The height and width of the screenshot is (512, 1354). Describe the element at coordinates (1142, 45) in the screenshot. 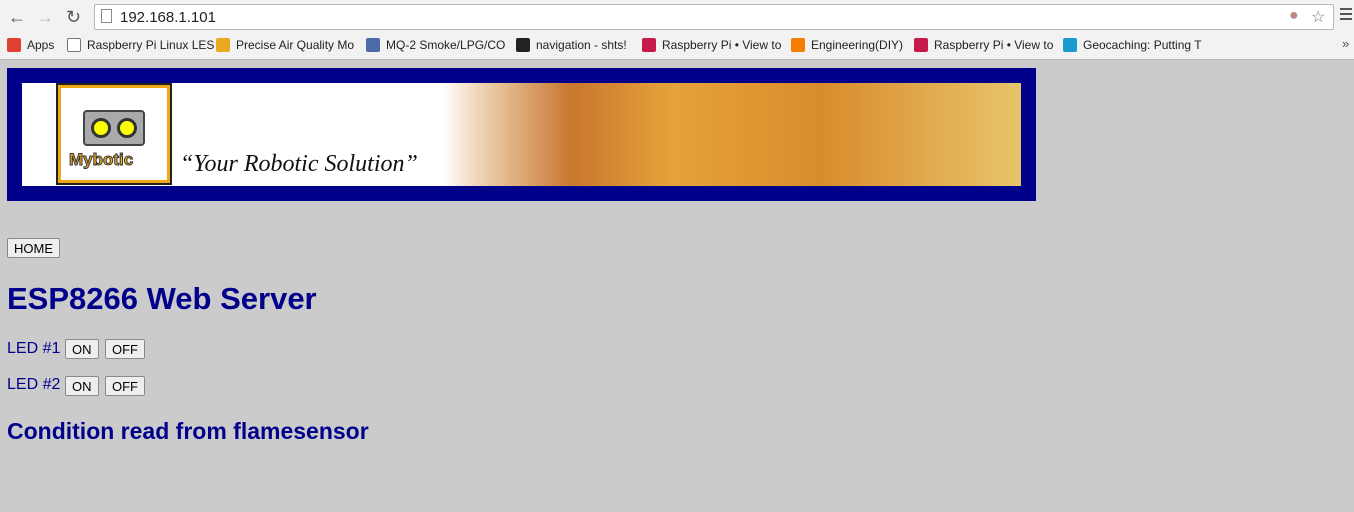

I see `bookmark-label: Geocaching: Putting T` at that location.